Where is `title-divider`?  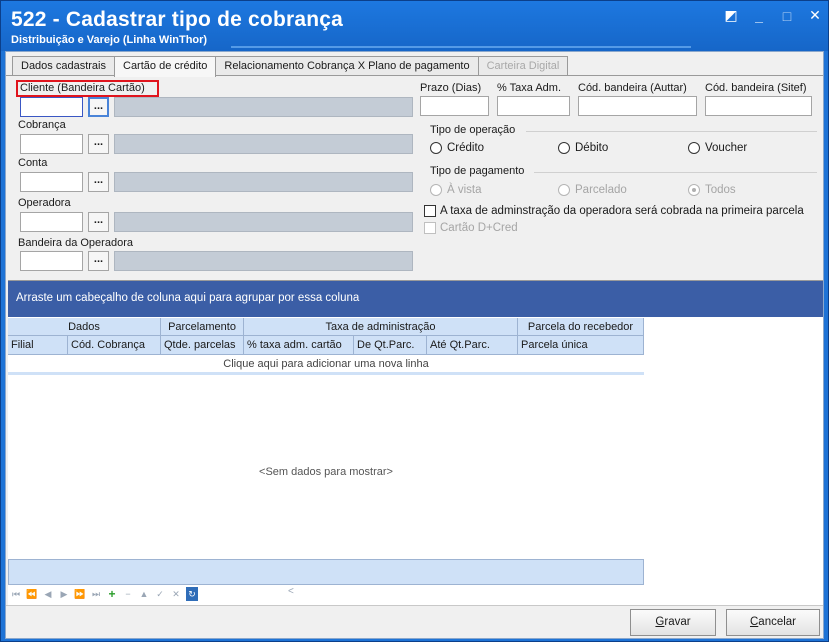
title-divider is located at coordinates (461, 47).